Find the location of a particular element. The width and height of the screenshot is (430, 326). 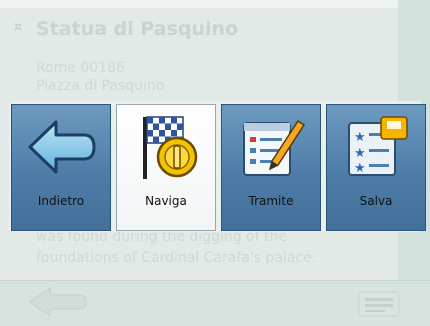

navigate-button-label: Naviga is located at coordinates (166, 201).